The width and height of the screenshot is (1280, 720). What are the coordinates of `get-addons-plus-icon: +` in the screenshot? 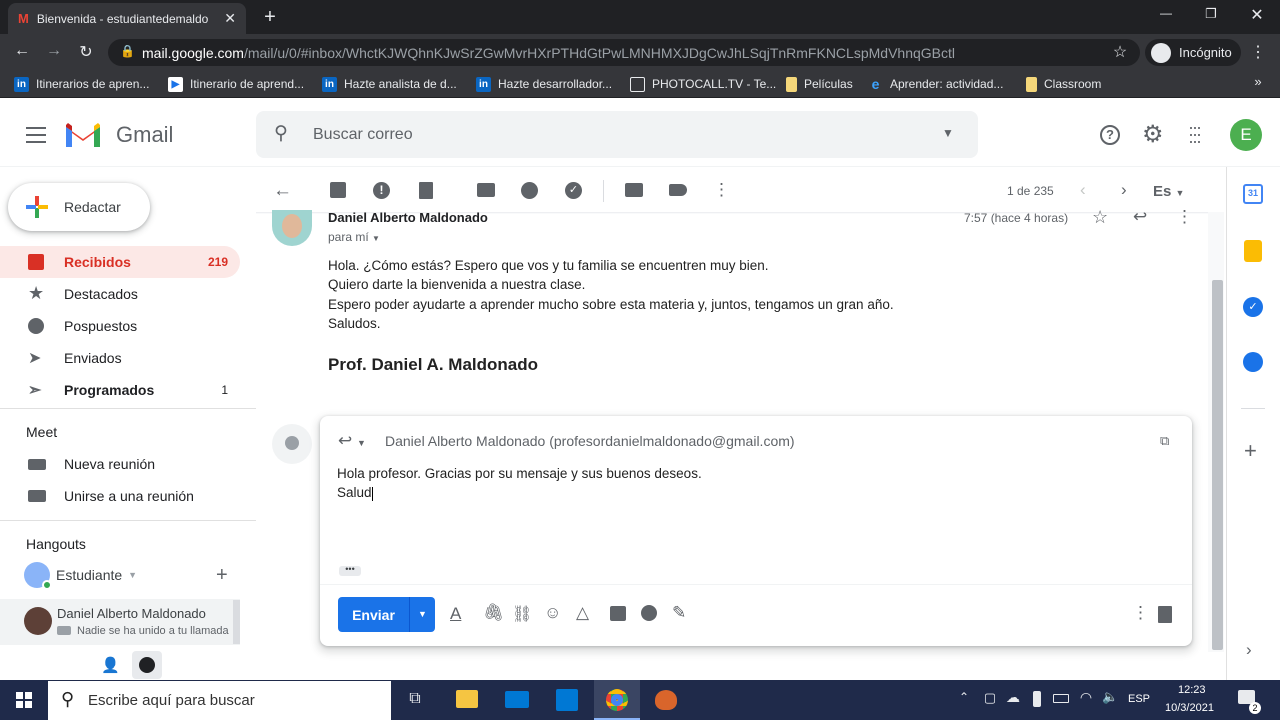 It's located at (1250, 451).